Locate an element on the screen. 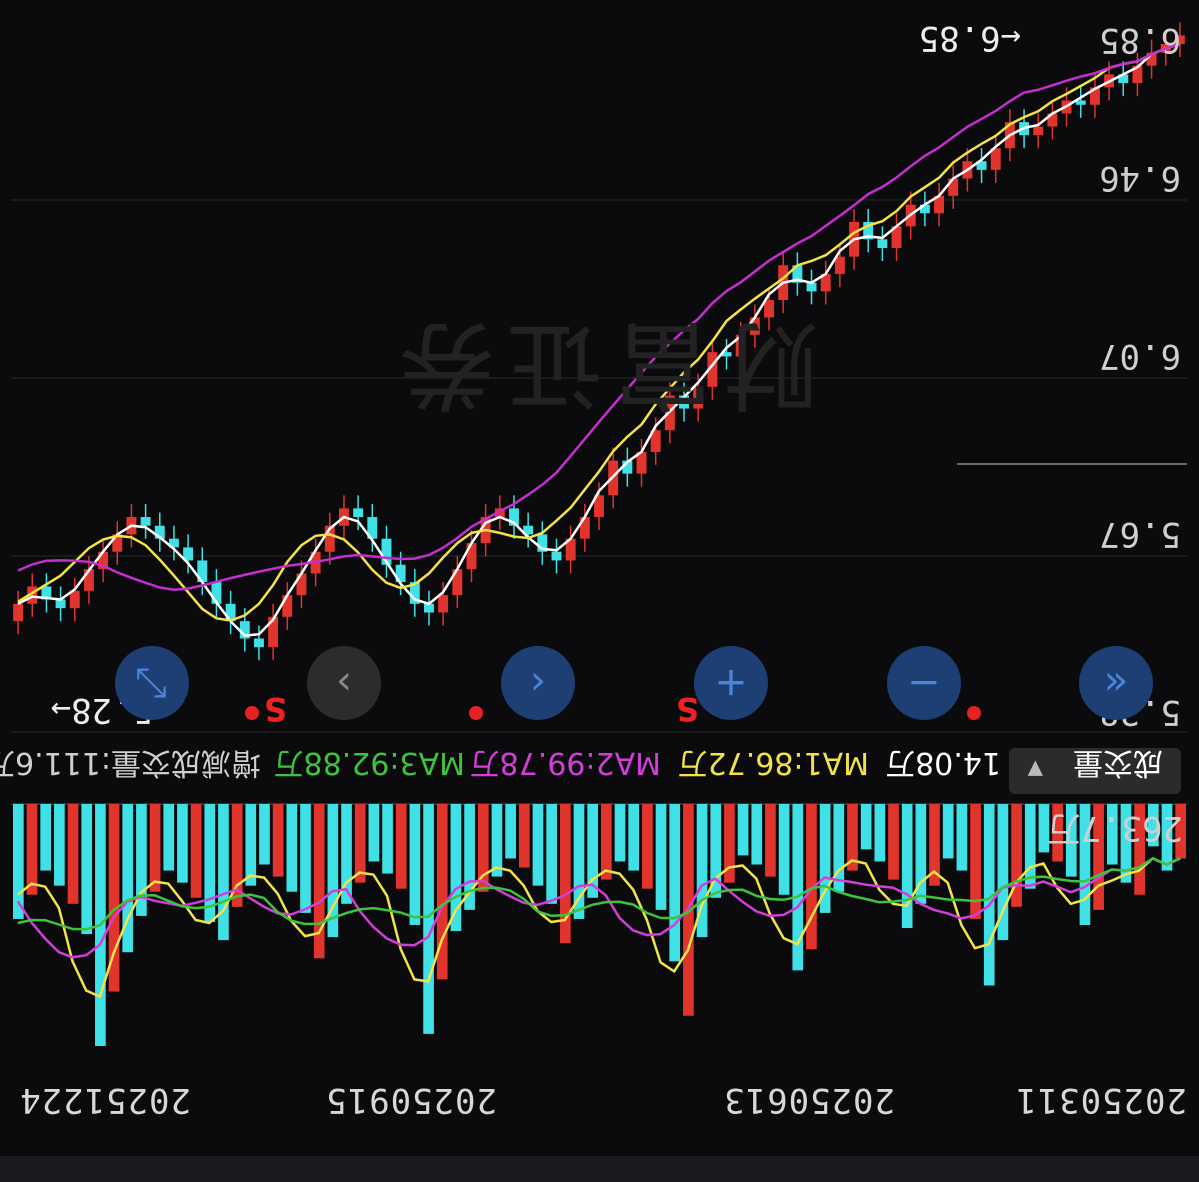 The width and height of the screenshot is (1199, 1182). dropdown-caret-icon: ▼ is located at coordinates (1035, 770).